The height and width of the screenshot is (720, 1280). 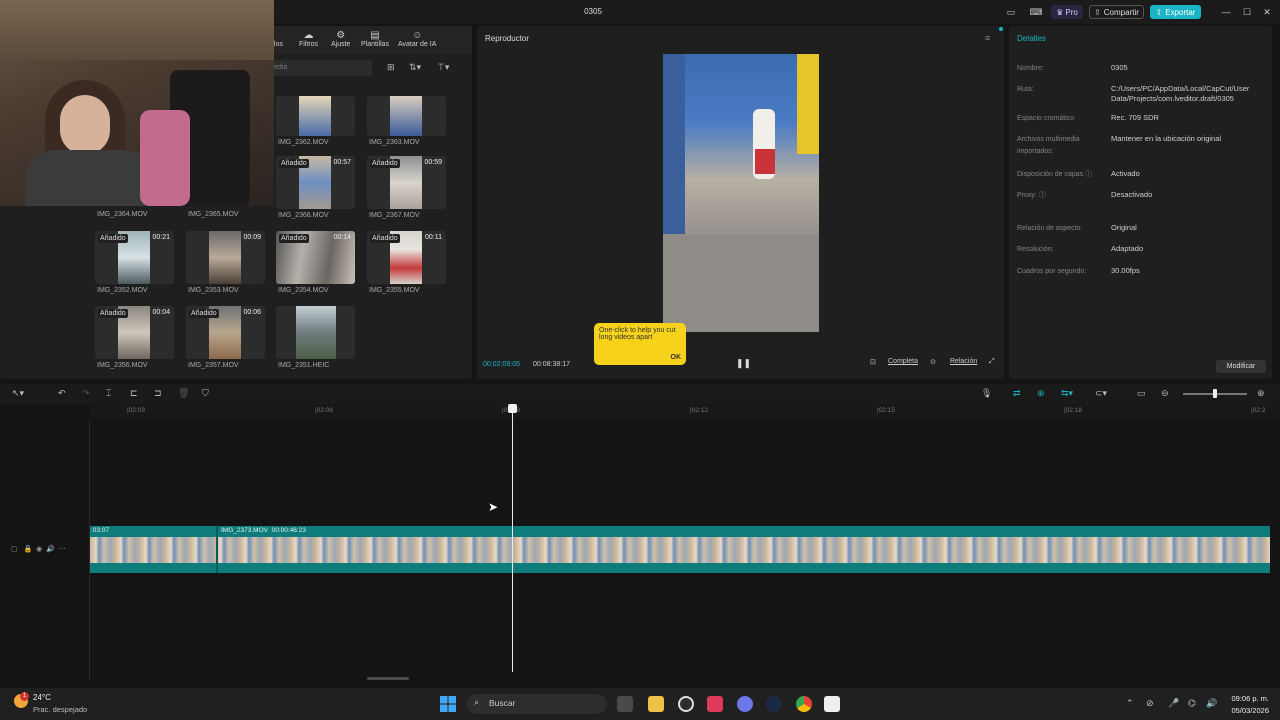 I want to click on tab-adjust: ⚙ Ajuste, so click(x=340, y=39).